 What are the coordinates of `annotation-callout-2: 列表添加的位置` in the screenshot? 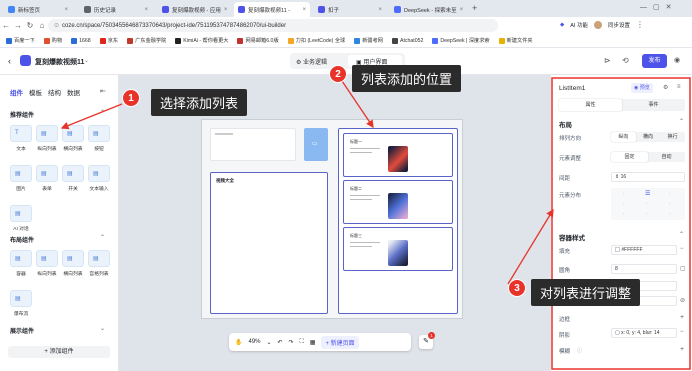 It's located at (407, 78).